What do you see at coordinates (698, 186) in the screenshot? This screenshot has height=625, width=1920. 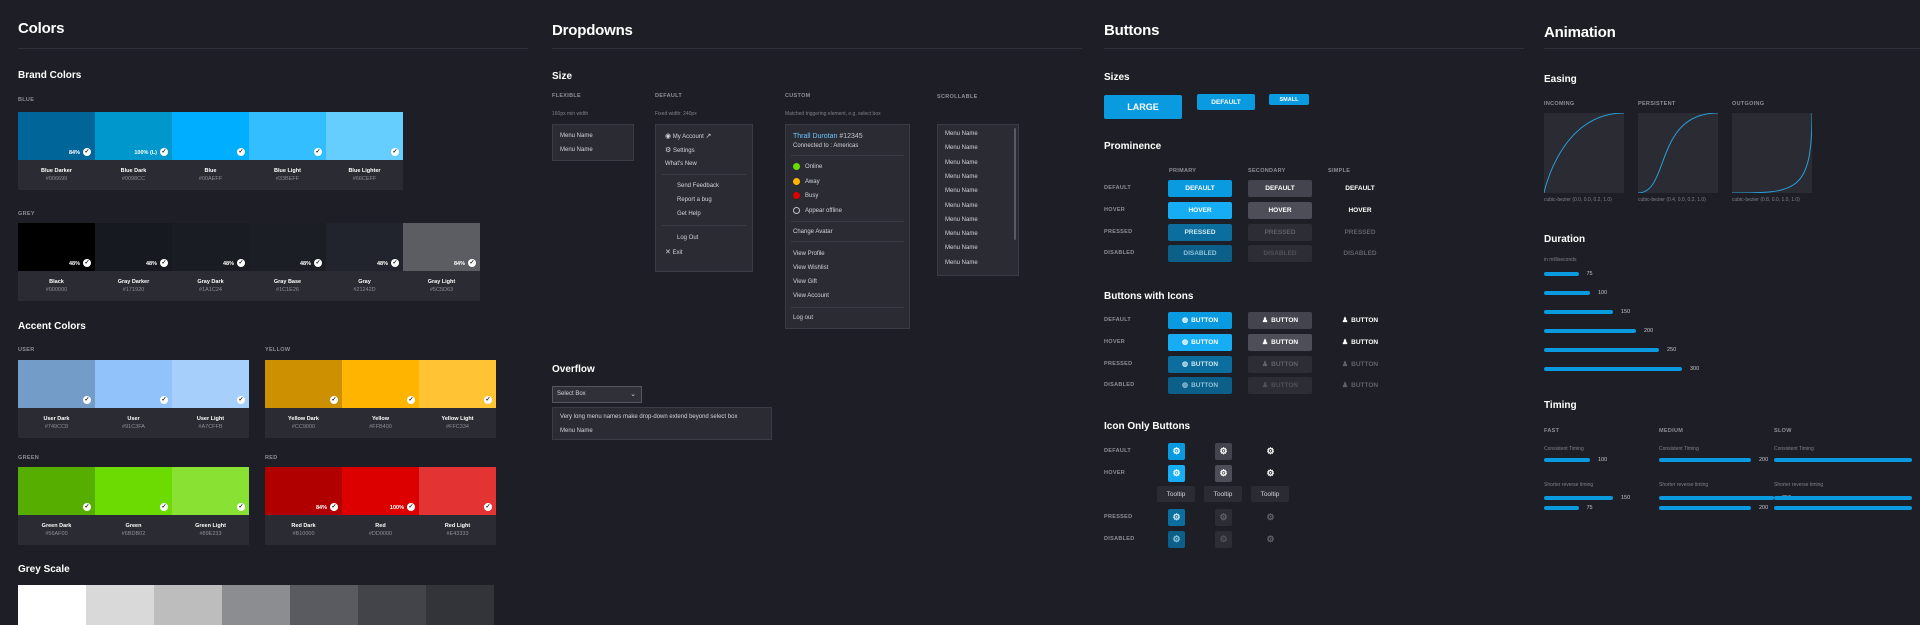 I see `menu-item-feedback: Send Feedback` at bounding box center [698, 186].